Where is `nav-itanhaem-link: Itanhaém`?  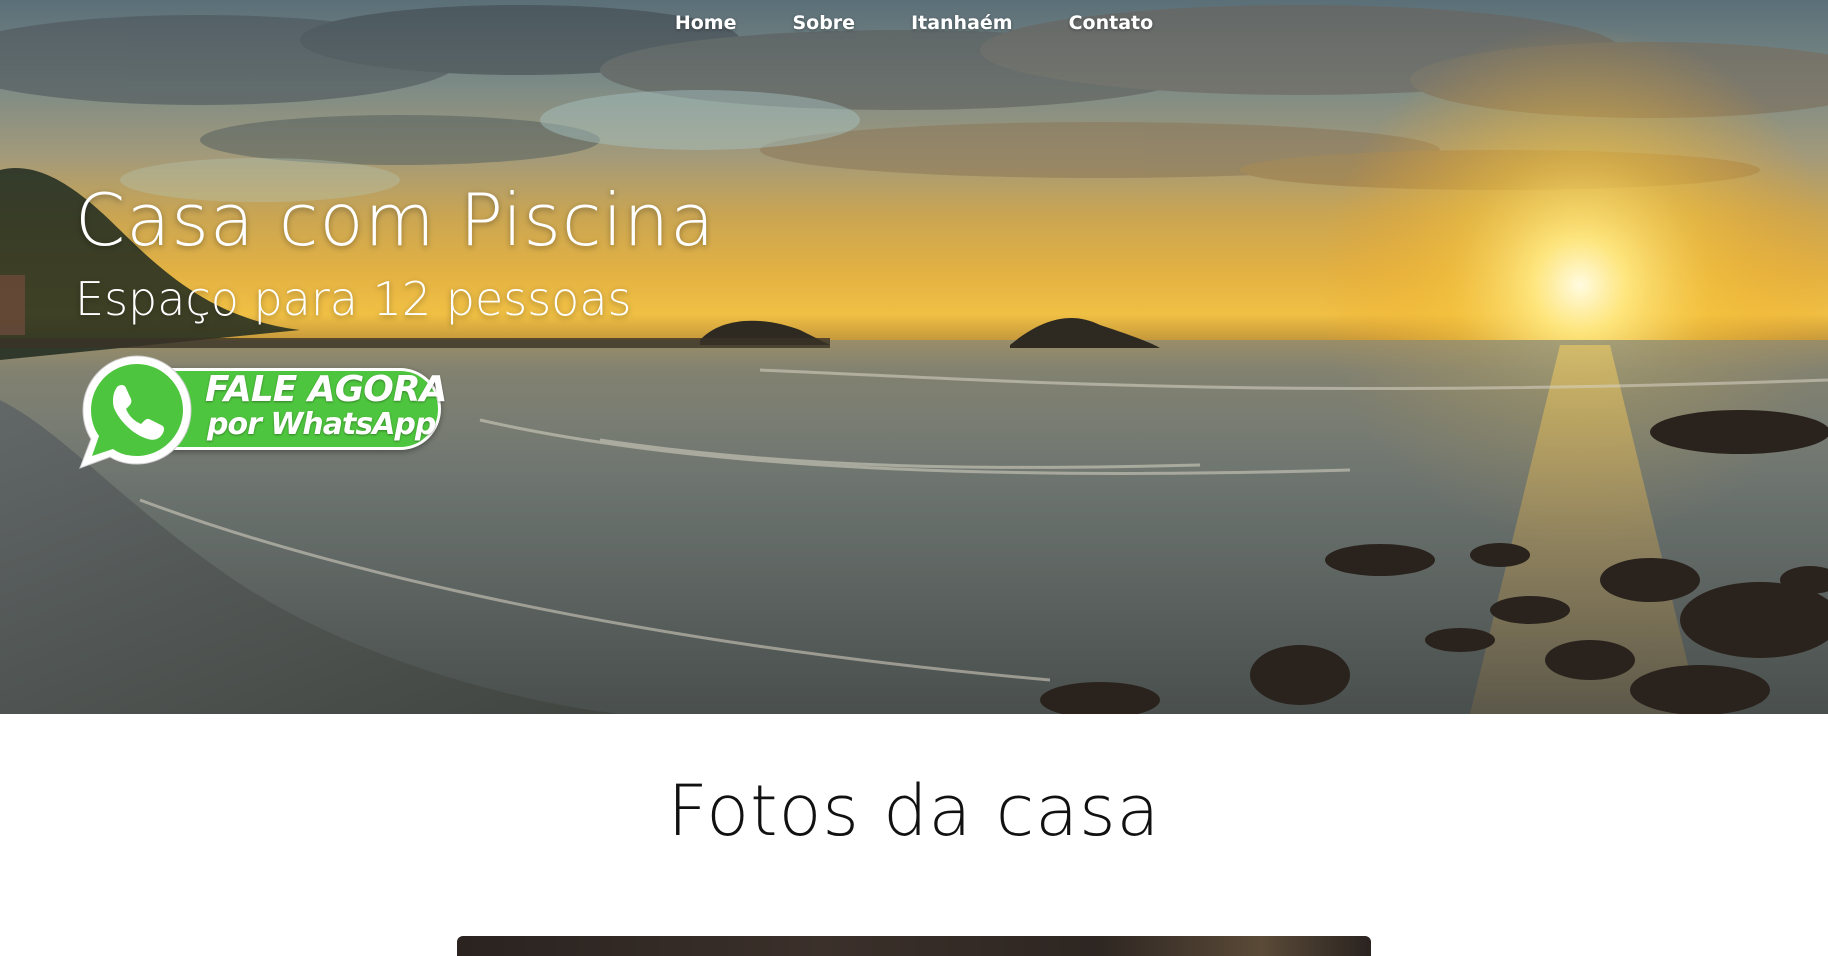 nav-itanhaem-link: Itanhaém is located at coordinates (962, 23).